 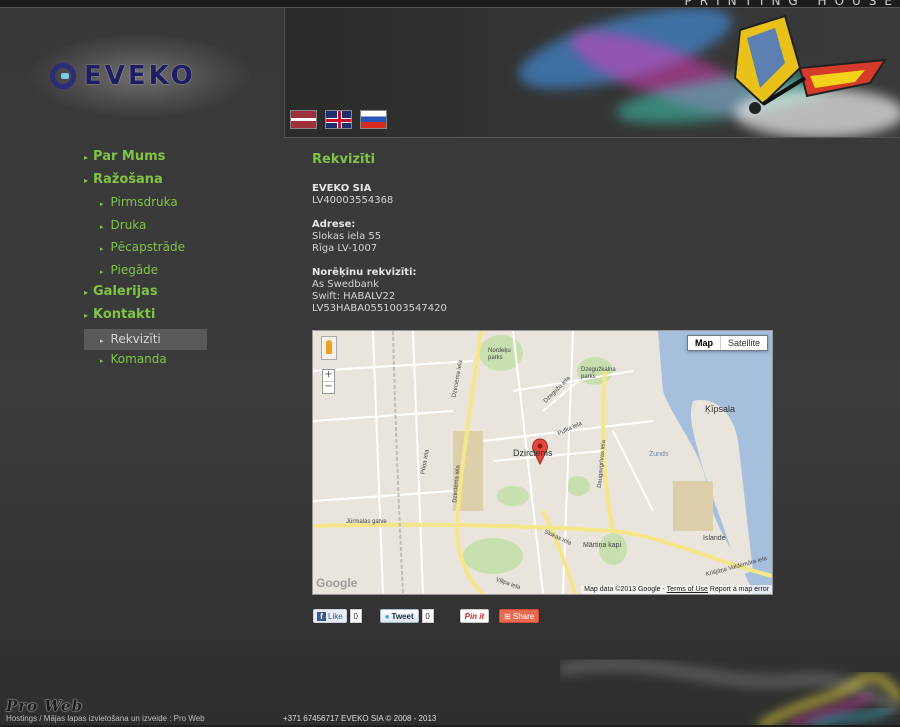 I want to click on map-type-map-button: Map, so click(x=703, y=343).